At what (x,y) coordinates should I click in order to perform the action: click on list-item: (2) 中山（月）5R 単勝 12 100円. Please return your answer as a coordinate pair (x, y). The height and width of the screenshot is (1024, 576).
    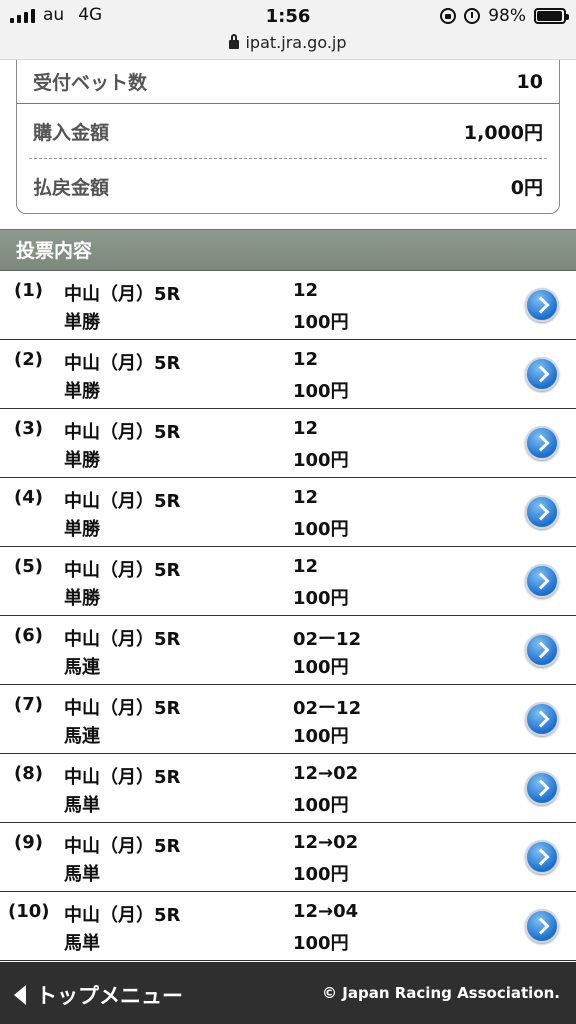
    Looking at the image, I should click on (288, 374).